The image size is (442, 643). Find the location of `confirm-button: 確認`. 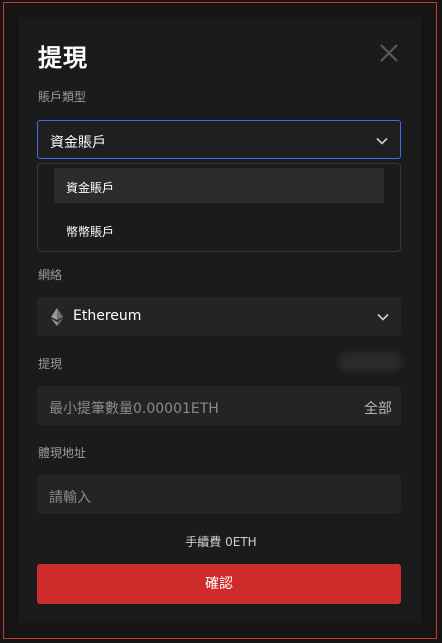

confirm-button: 確認 is located at coordinates (219, 584).